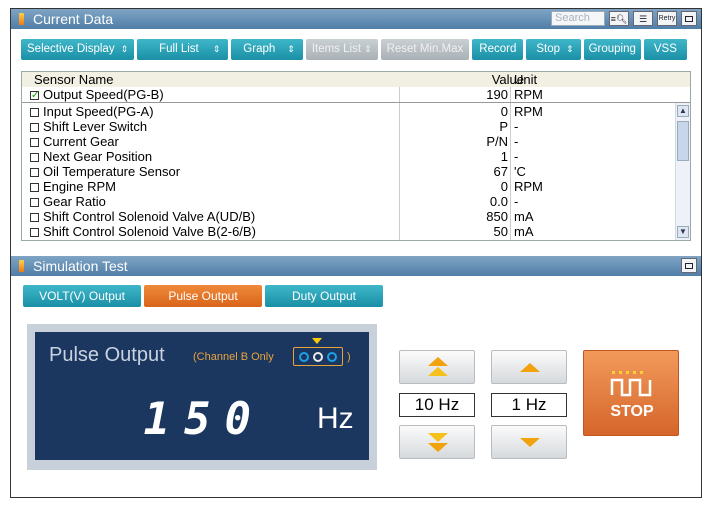  Describe the element at coordinates (74, 79) in the screenshot. I see `col-sensor-name: Sensor Name` at that location.